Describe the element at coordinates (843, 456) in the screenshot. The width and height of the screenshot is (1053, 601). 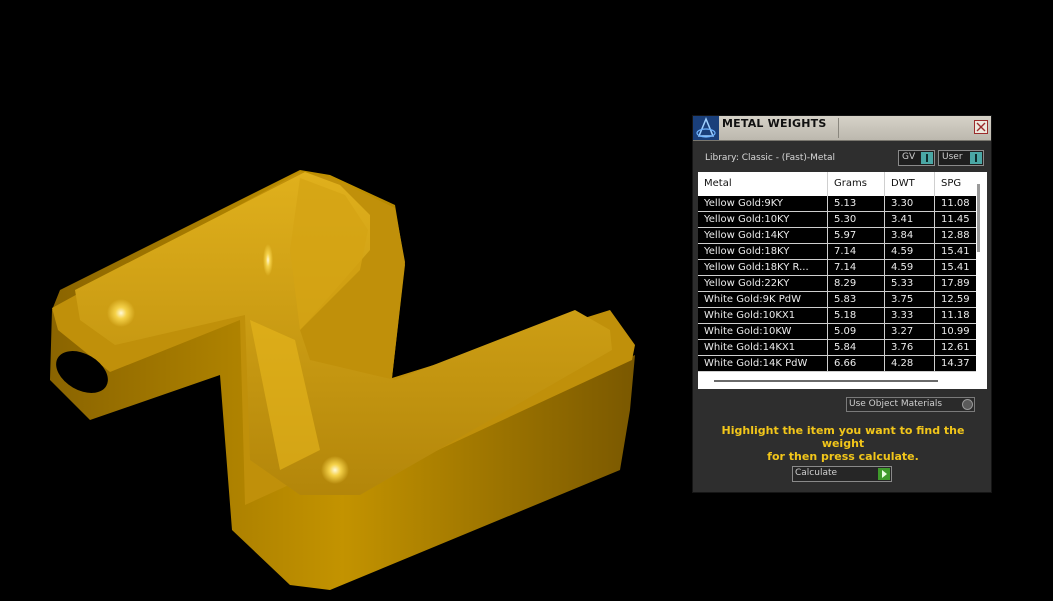
I see `instruction-line-2: for then press calculate.` at that location.